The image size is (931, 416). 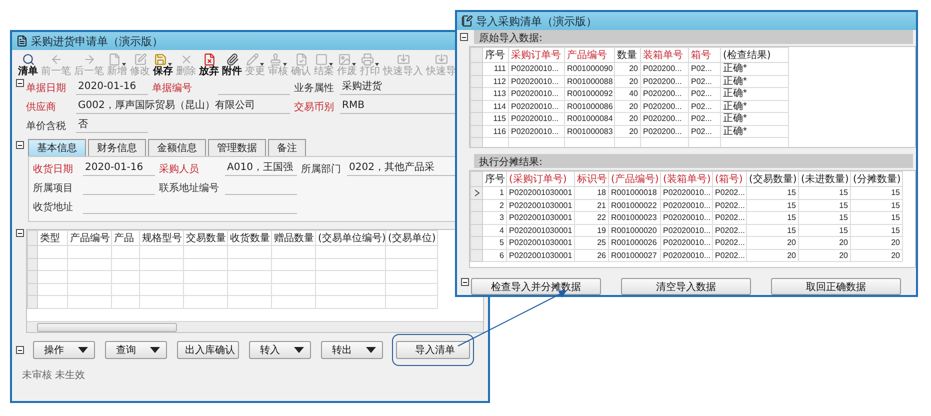 I want to click on table-cell: 112, so click(x=495, y=81).